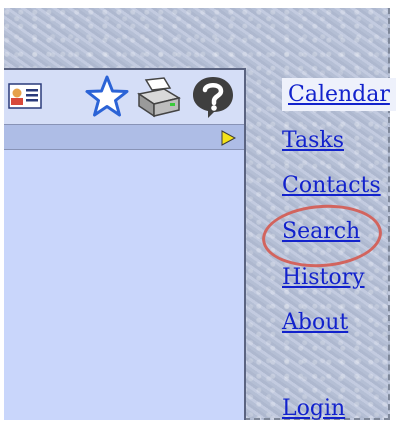 This screenshot has height=432, width=398. What do you see at coordinates (313, 408) in the screenshot?
I see `nav-item-login: Login` at bounding box center [313, 408].